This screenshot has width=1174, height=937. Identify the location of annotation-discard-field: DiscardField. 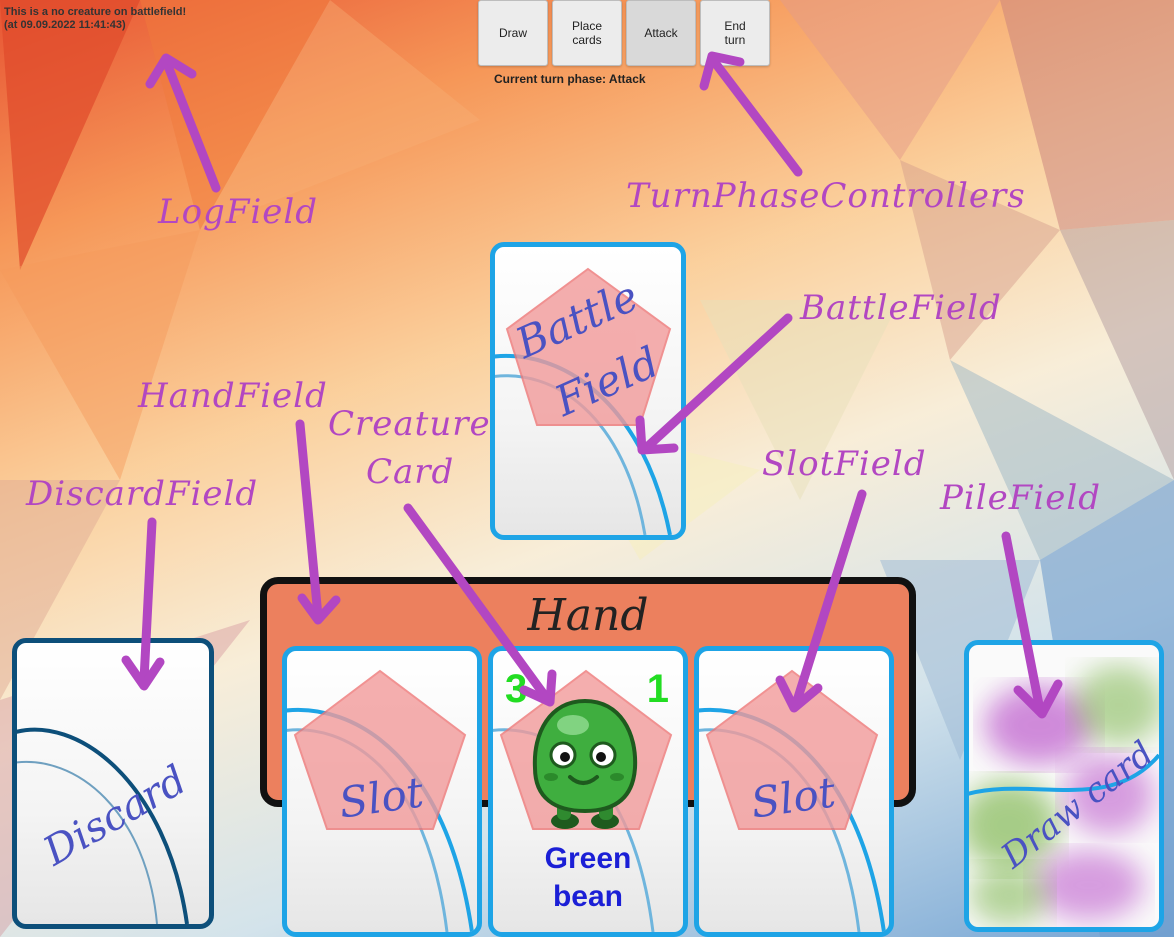
(142, 494).